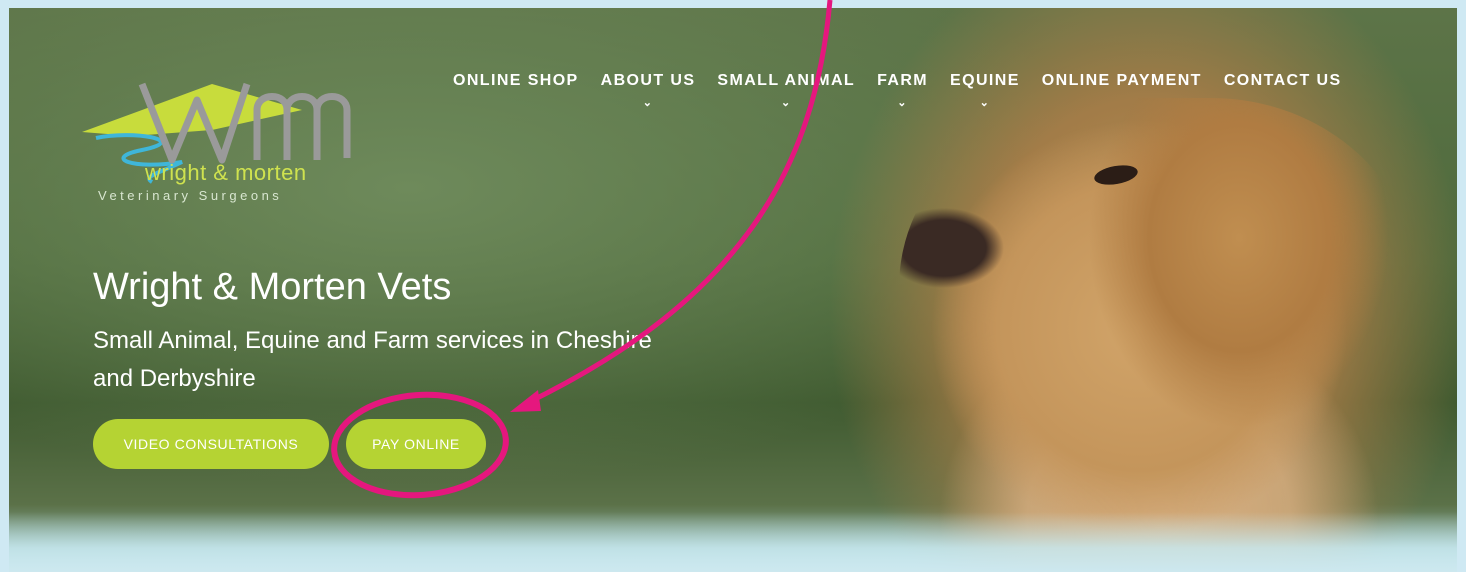  I want to click on nav-label: SMALL ANIMAL, so click(786, 80).